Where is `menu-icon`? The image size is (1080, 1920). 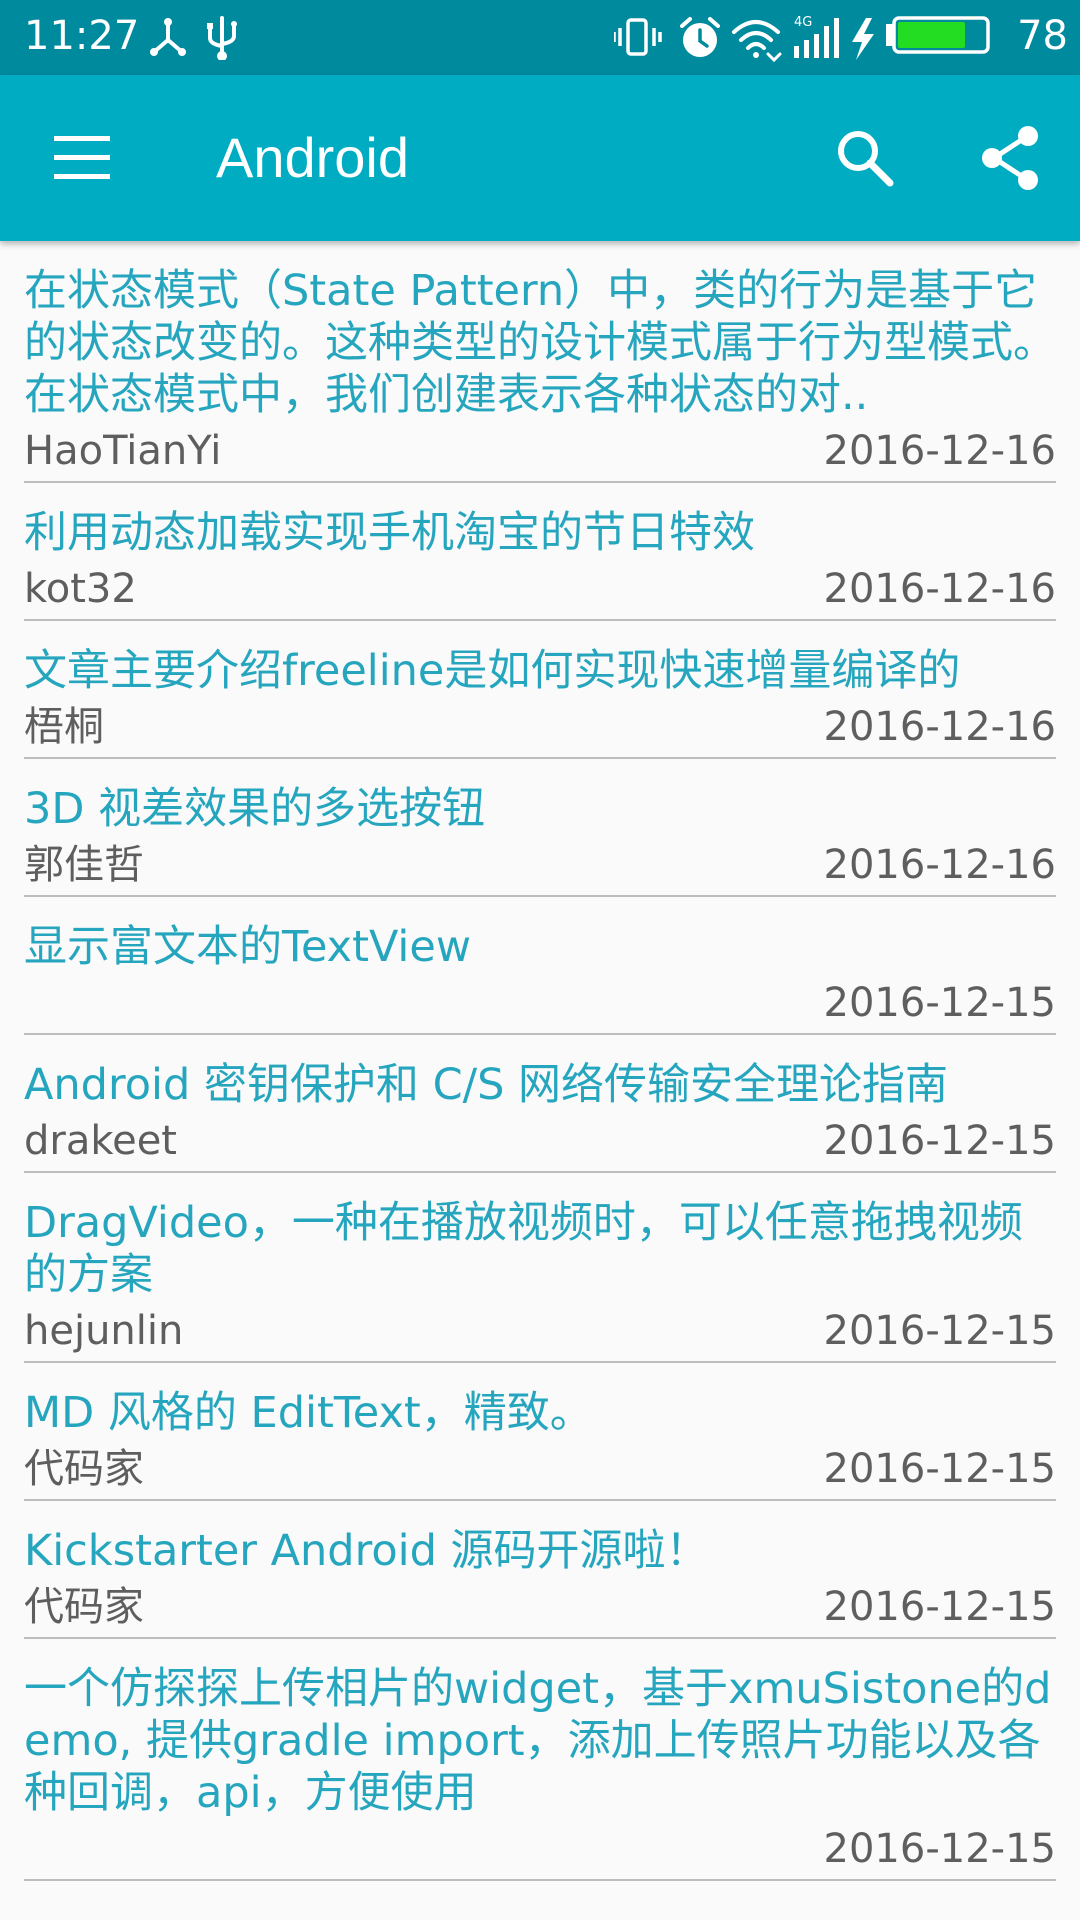 menu-icon is located at coordinates (82, 157).